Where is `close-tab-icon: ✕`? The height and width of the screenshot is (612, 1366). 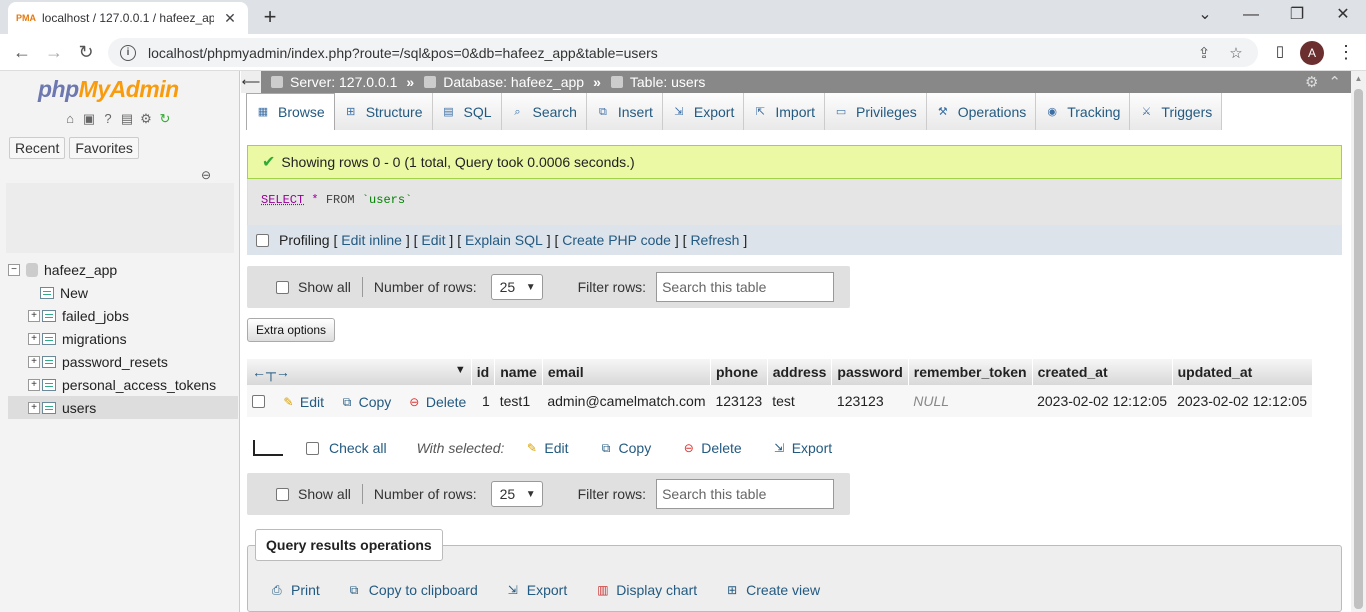
close-tab-icon: ✕ is located at coordinates (230, 18).